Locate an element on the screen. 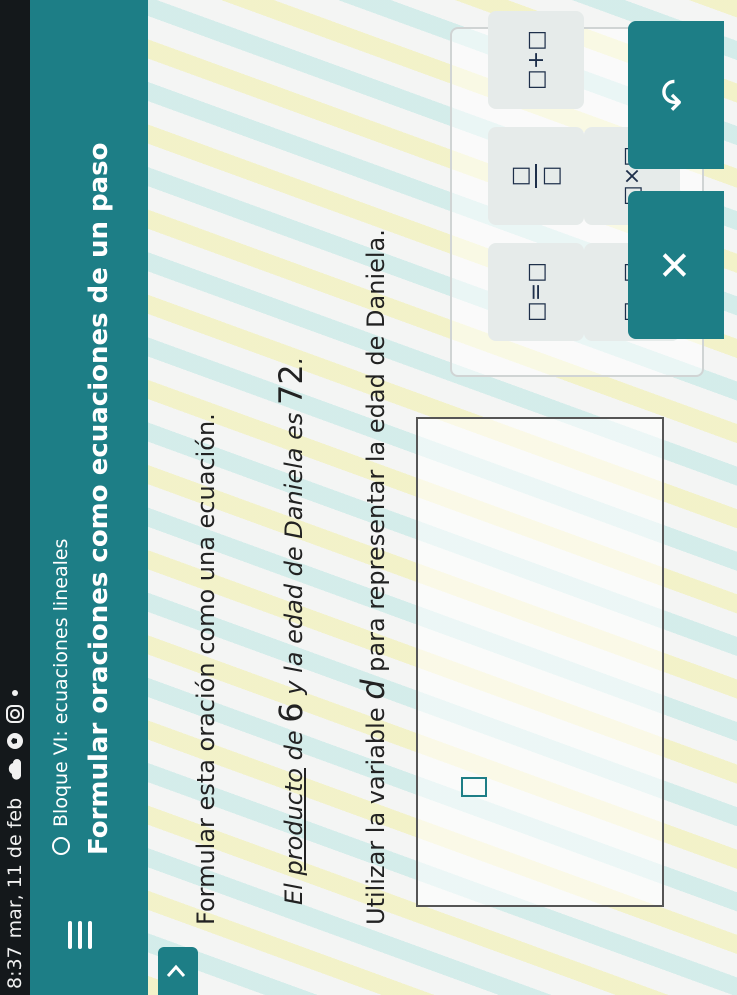 Image resolution: width=737 pixels, height=995 pixels. fraction-icon: □ □ is located at coordinates (536, 176).